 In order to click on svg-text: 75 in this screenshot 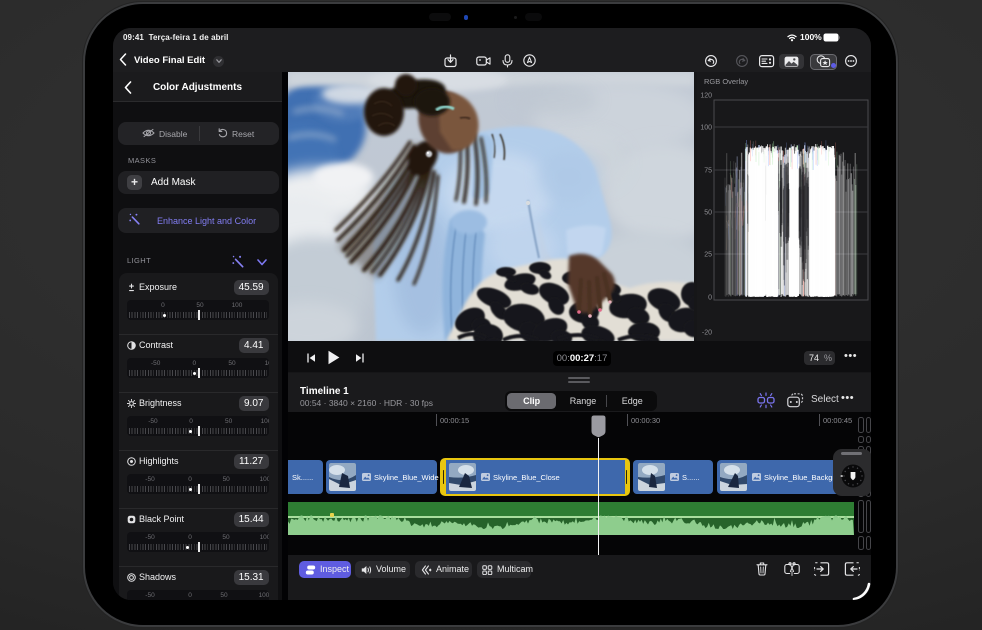, I will do `click(708, 171)`.